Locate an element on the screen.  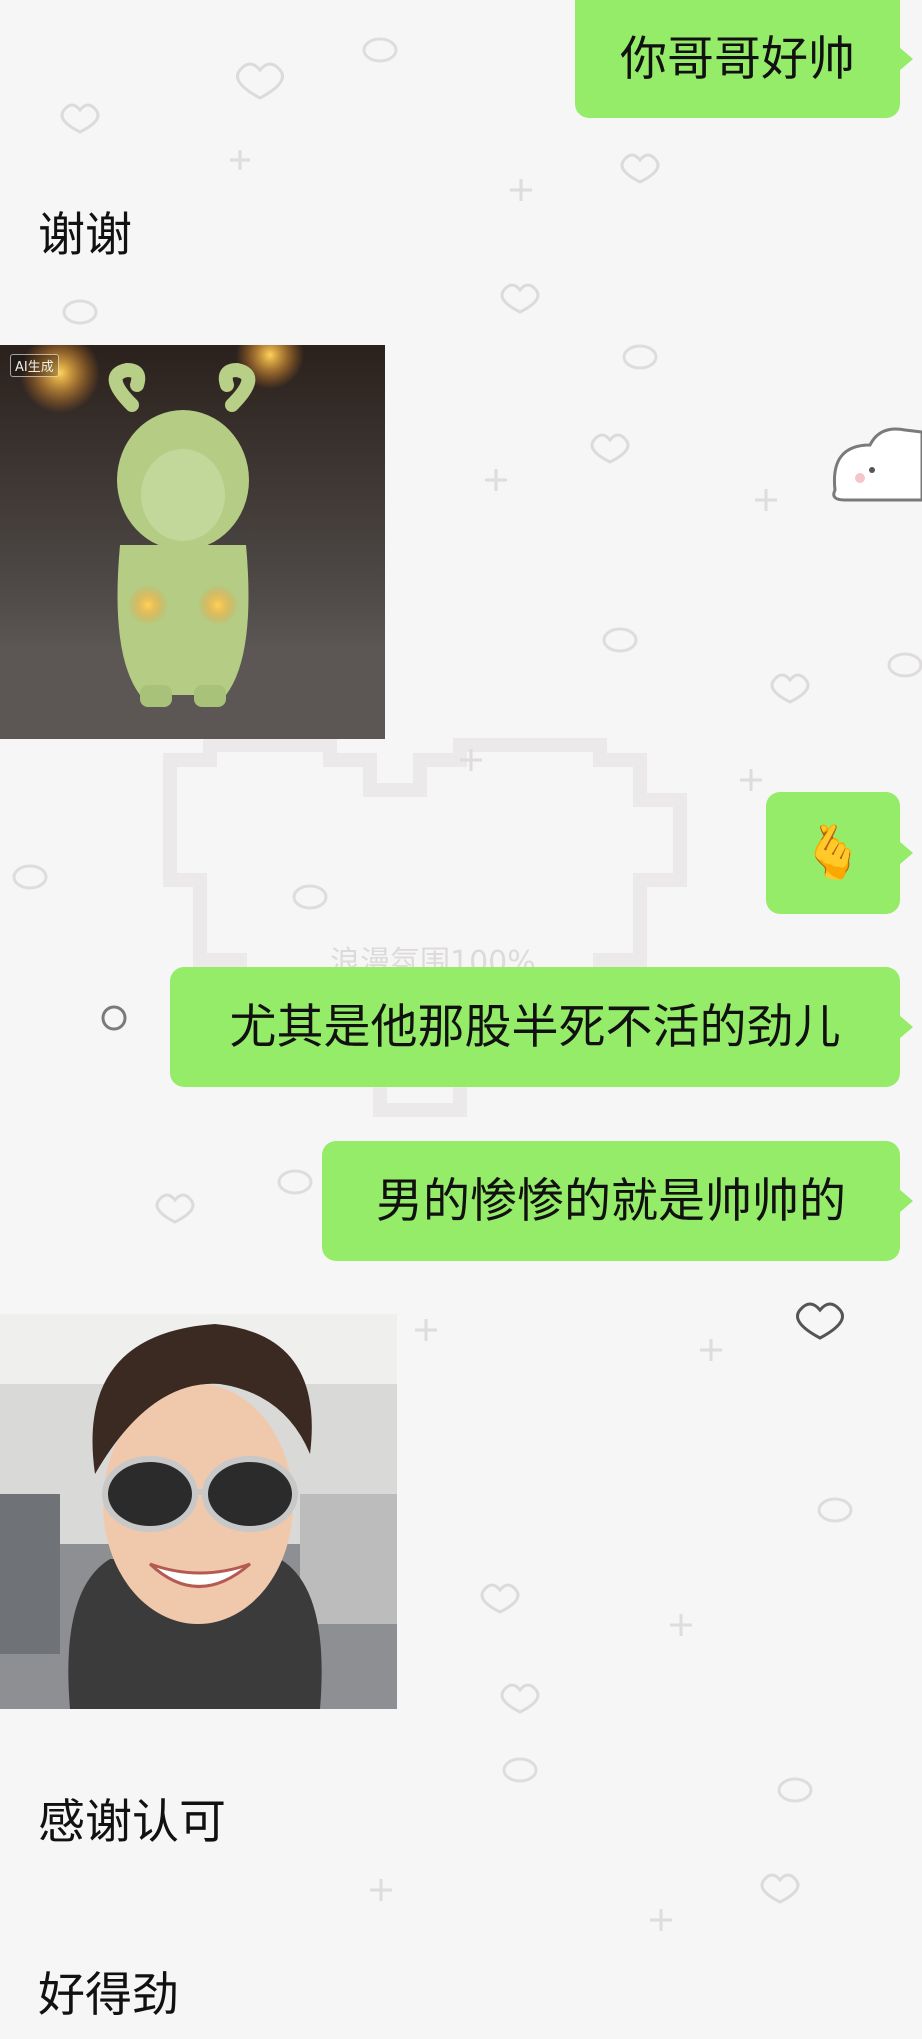
image-message-figurine: AI生成 is located at coordinates (192, 542).